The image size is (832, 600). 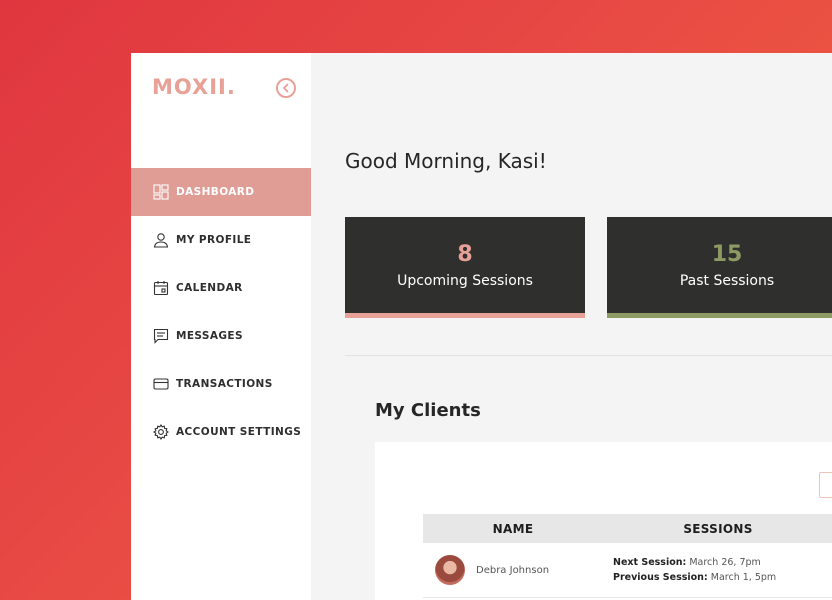 I want to click on upcoming-sessions-label: Upcoming Sessions, so click(x=465, y=280).